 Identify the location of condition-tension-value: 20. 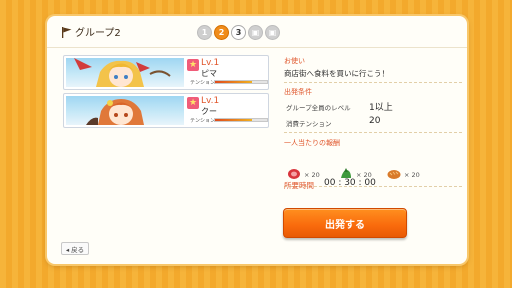
(375, 121).